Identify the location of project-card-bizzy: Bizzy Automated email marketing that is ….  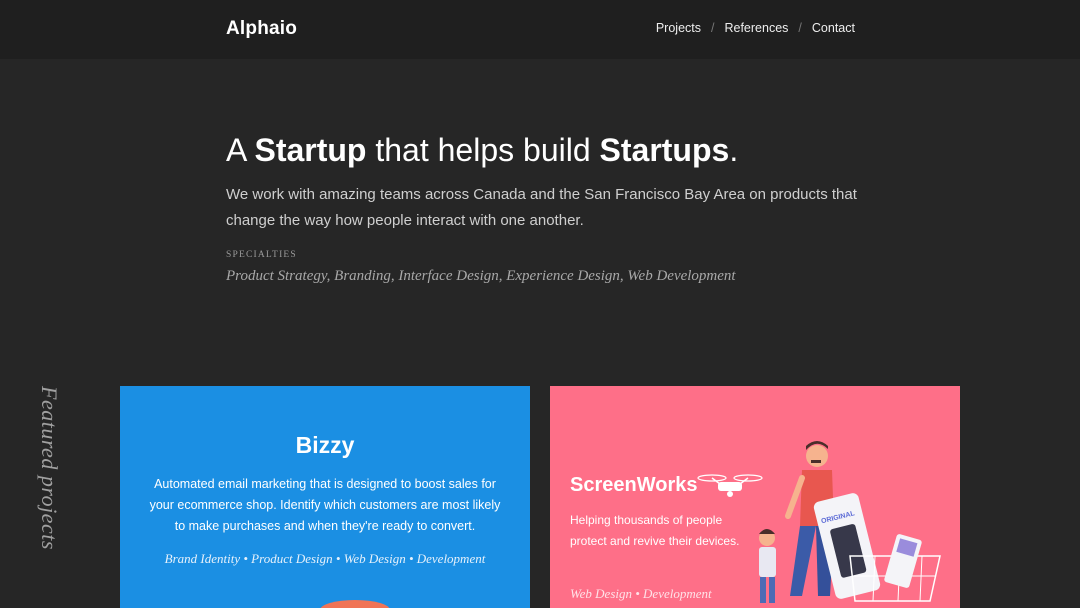
(325, 497).